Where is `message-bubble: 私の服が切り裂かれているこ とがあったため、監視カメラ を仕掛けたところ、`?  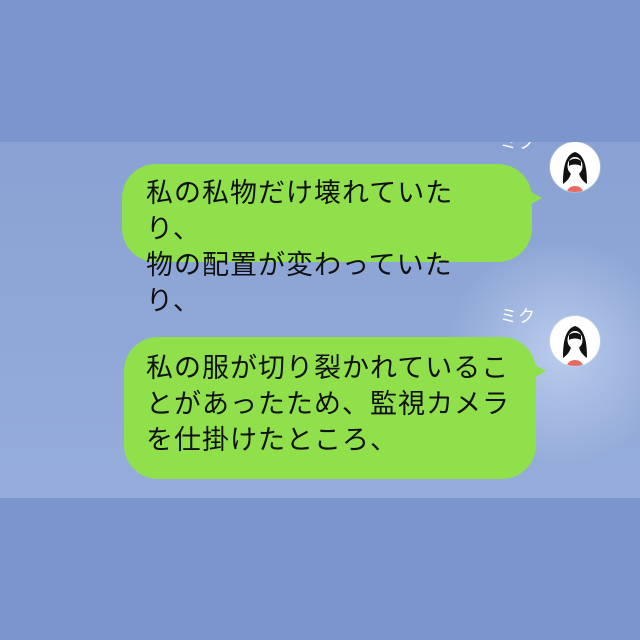 message-bubble: 私の服が切り裂かれているこ とがあったため、監視カメラ を仕掛けたところ、 is located at coordinates (335, 408).